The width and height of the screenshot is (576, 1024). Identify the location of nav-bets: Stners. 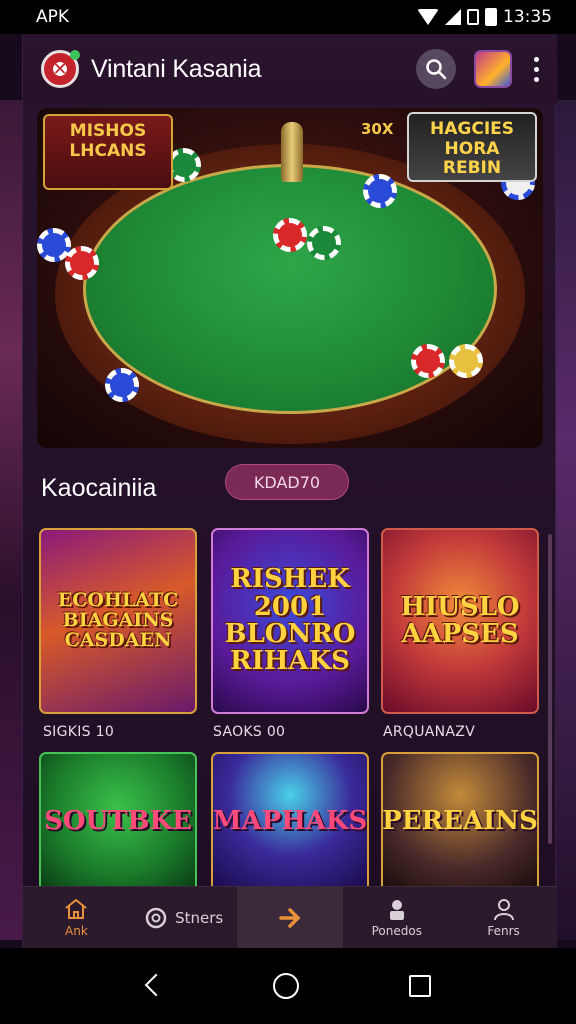
(183, 917).